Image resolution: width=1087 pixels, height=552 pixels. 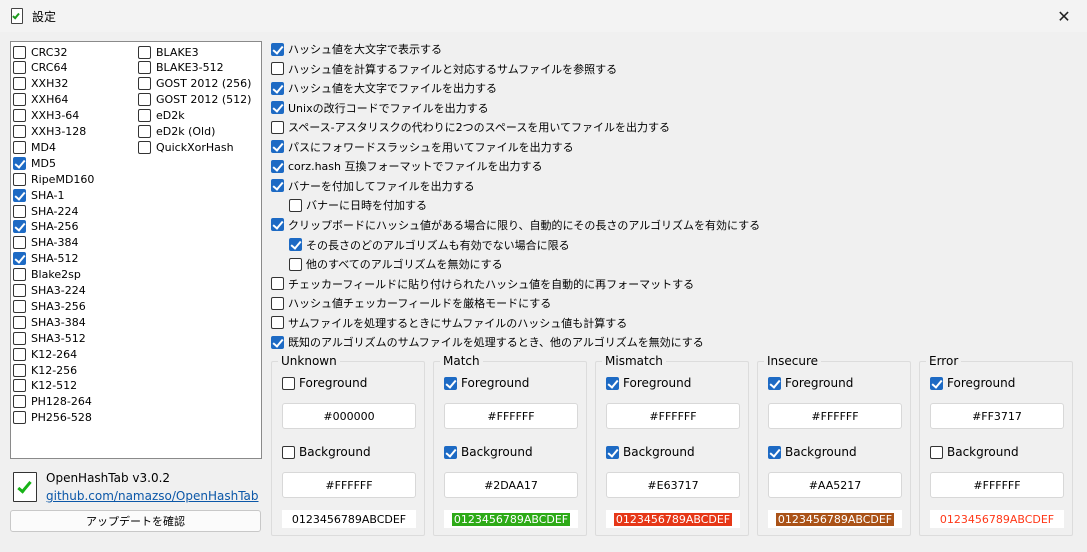 I want to click on foreground-color-field: #000000, so click(x=349, y=416).